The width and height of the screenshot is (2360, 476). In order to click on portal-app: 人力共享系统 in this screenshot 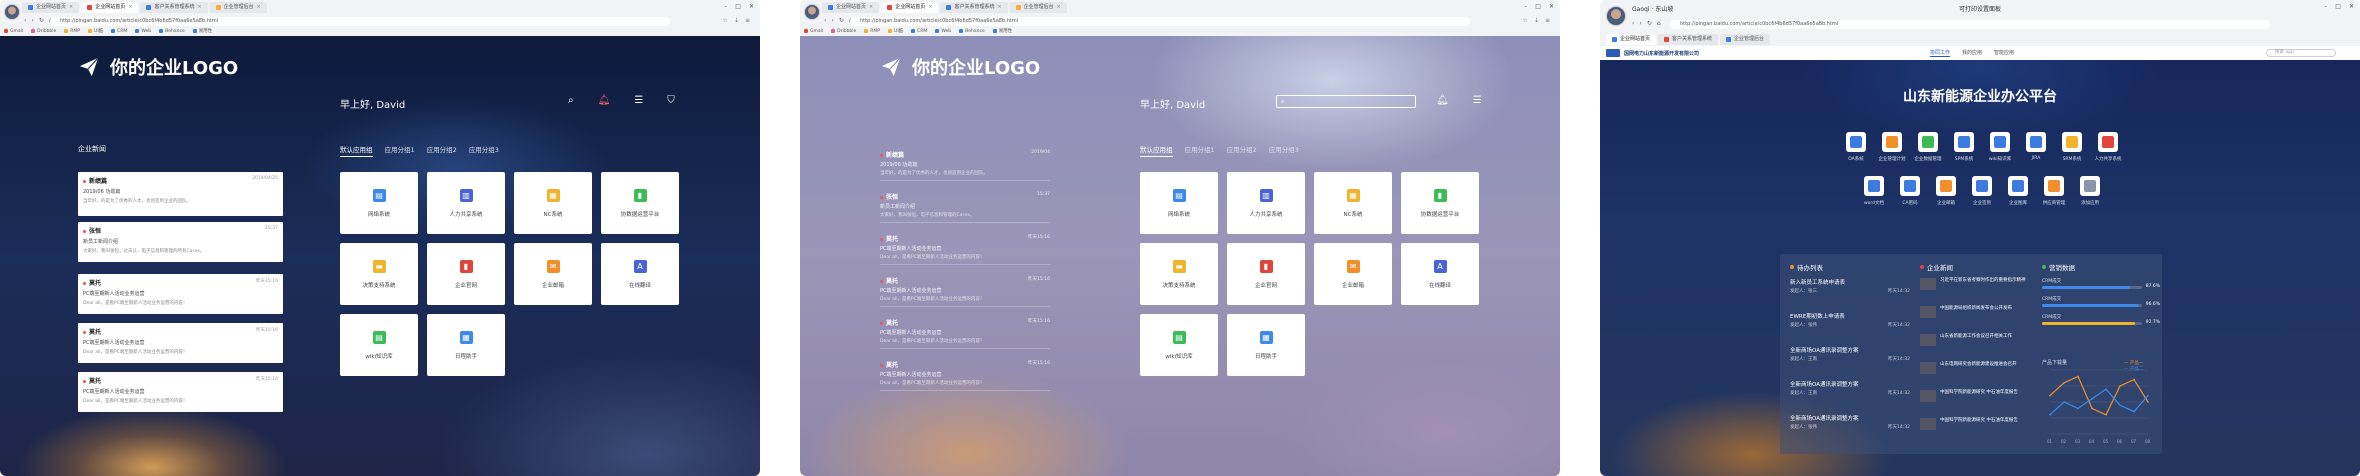, I will do `click(2108, 147)`.